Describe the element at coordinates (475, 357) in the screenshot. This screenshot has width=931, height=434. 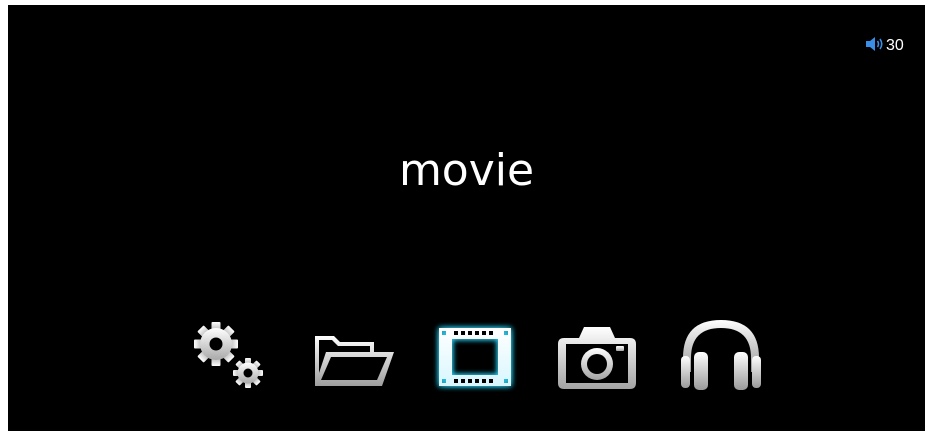
I see `film-strip-icon` at that location.